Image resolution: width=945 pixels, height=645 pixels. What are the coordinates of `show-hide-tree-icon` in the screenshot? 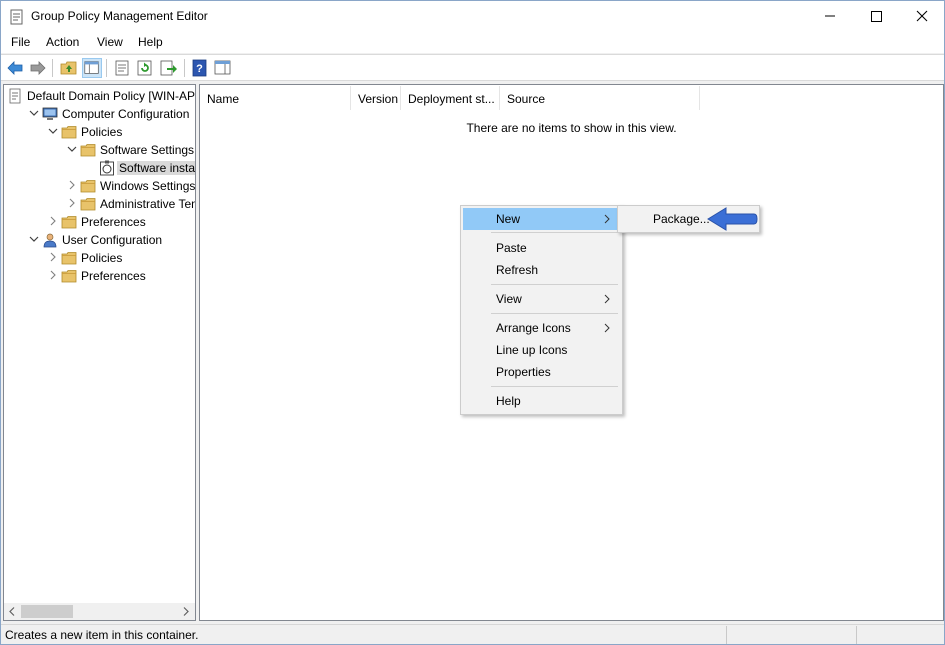 It's located at (92, 68).